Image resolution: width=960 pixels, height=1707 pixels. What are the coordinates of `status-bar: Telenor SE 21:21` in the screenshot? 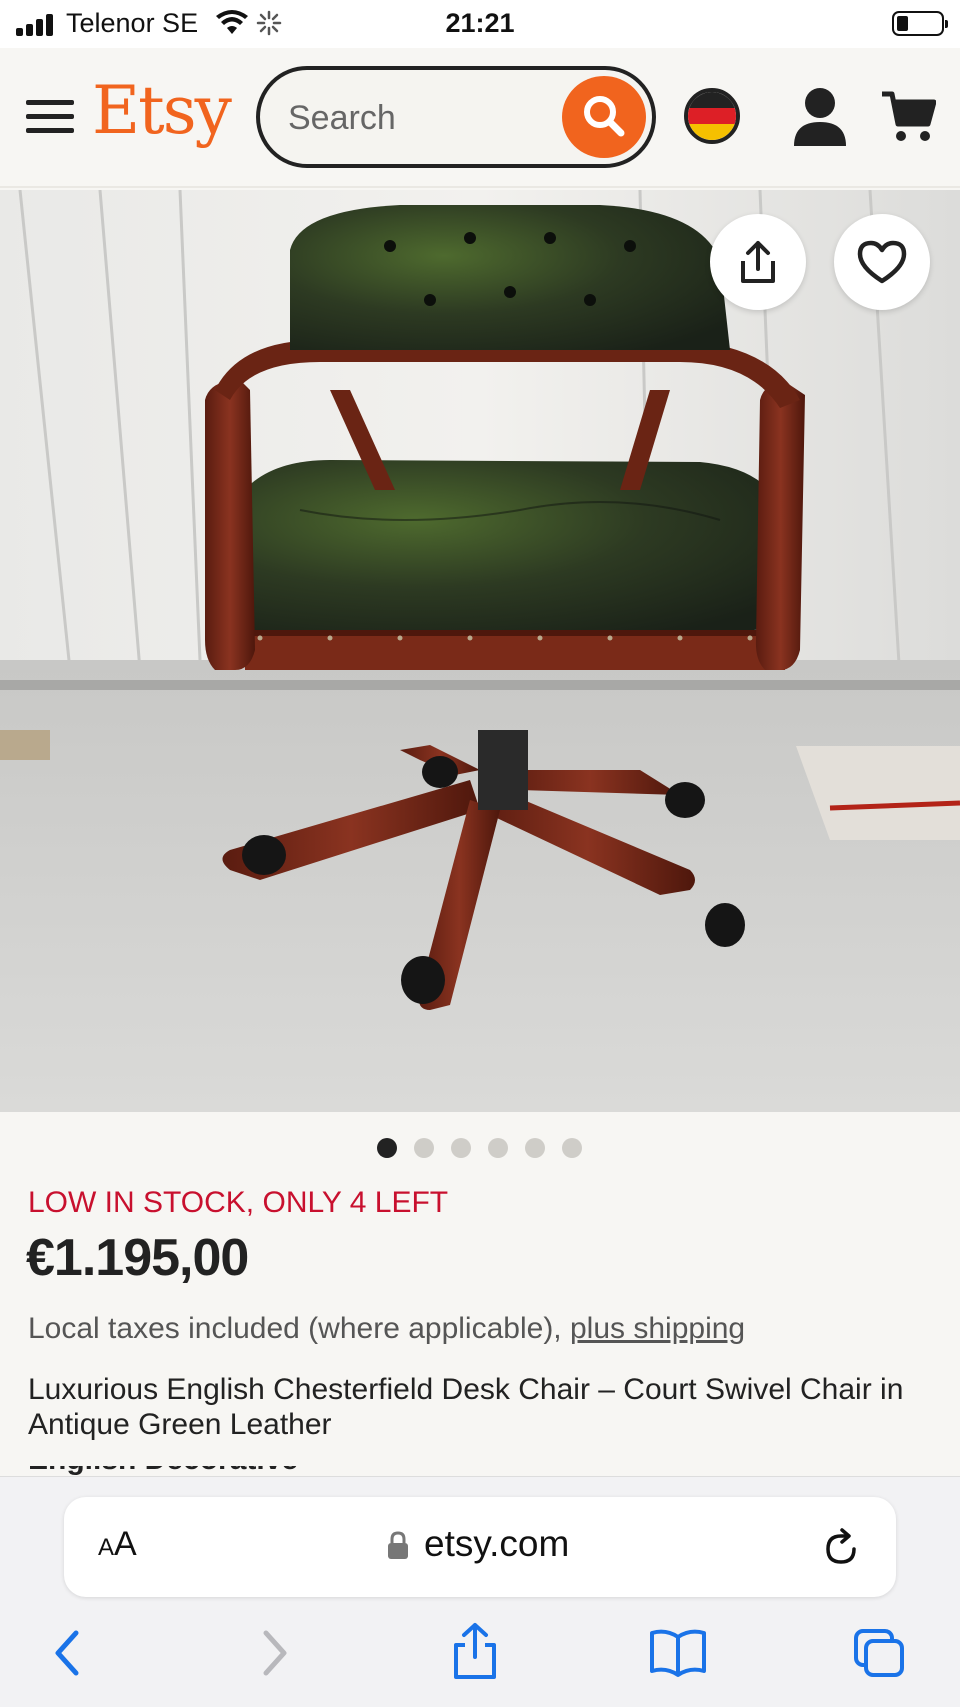 It's located at (480, 24).